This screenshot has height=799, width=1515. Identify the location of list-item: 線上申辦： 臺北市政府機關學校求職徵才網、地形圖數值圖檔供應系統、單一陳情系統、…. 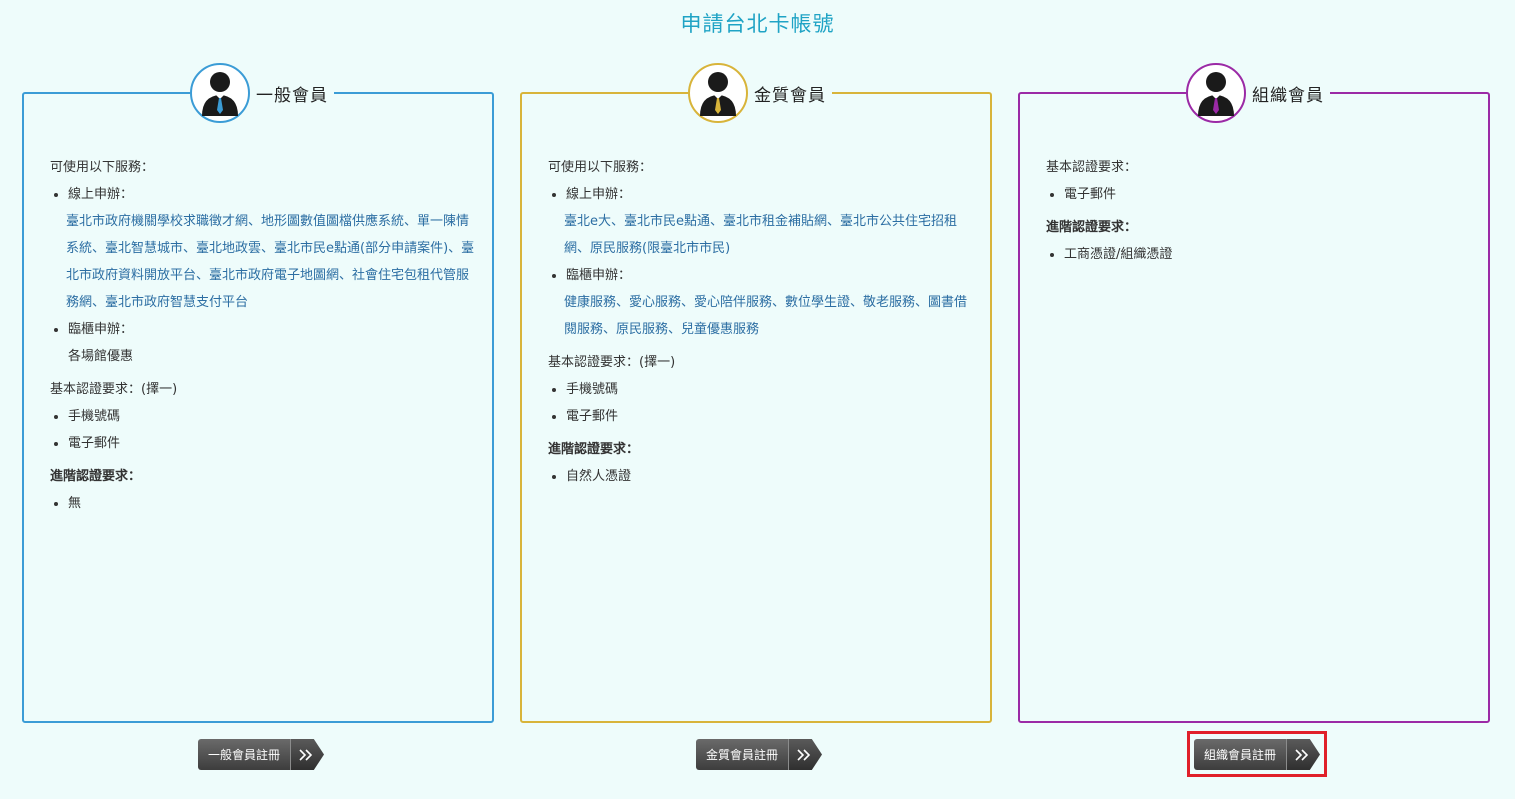
(271, 248).